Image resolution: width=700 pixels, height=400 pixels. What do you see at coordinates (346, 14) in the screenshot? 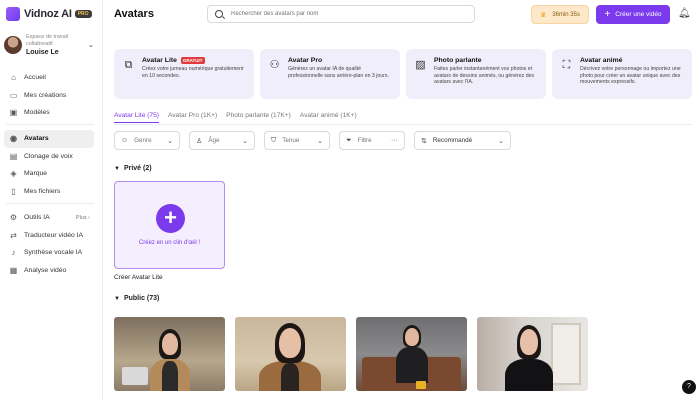
I see `search-input` at bounding box center [346, 14].